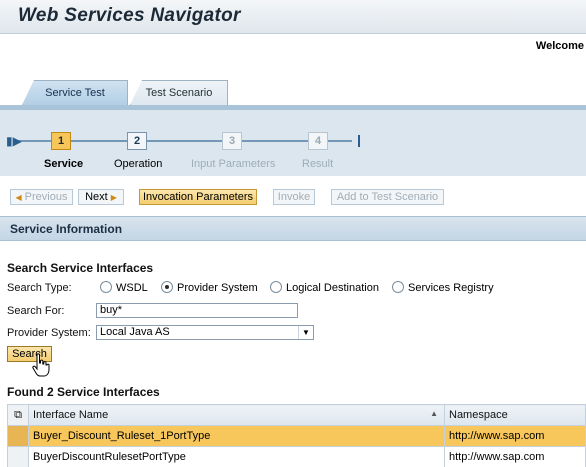 This screenshot has height=467, width=586. I want to click on welcome-bar: Welcome, so click(293, 47).